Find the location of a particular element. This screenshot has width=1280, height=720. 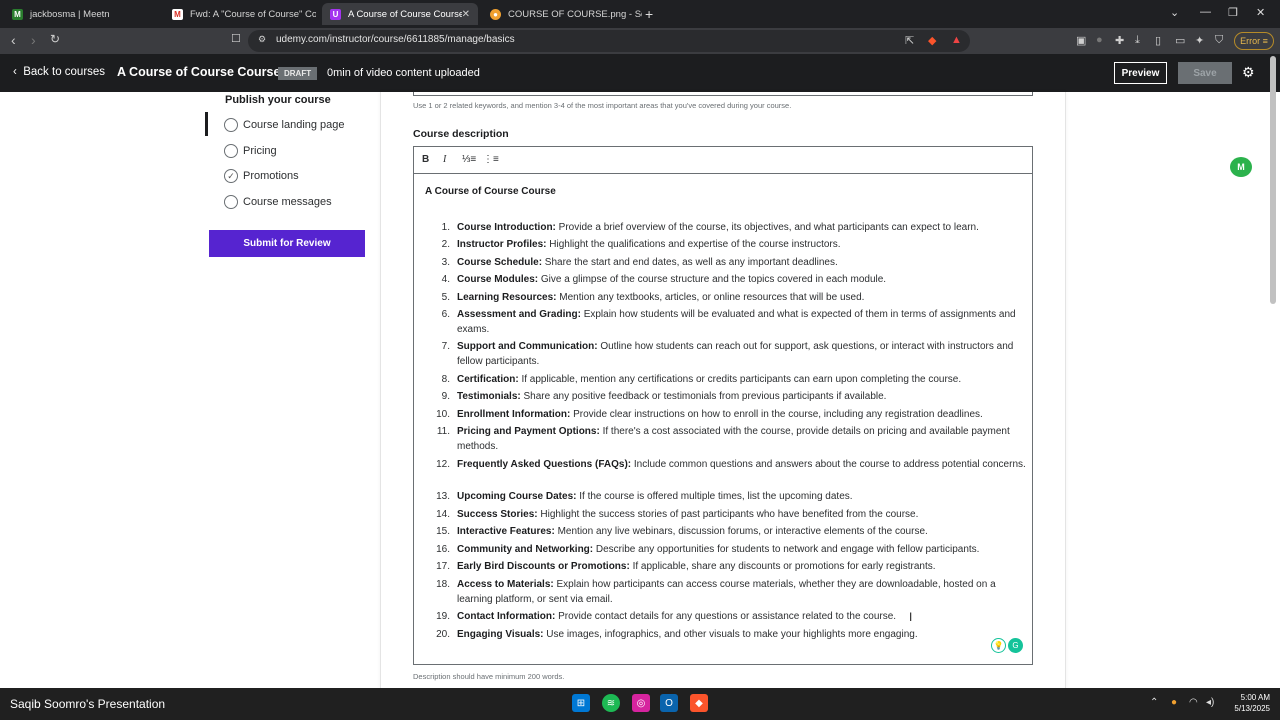

list-item-number: 20. is located at coordinates (443, 634).